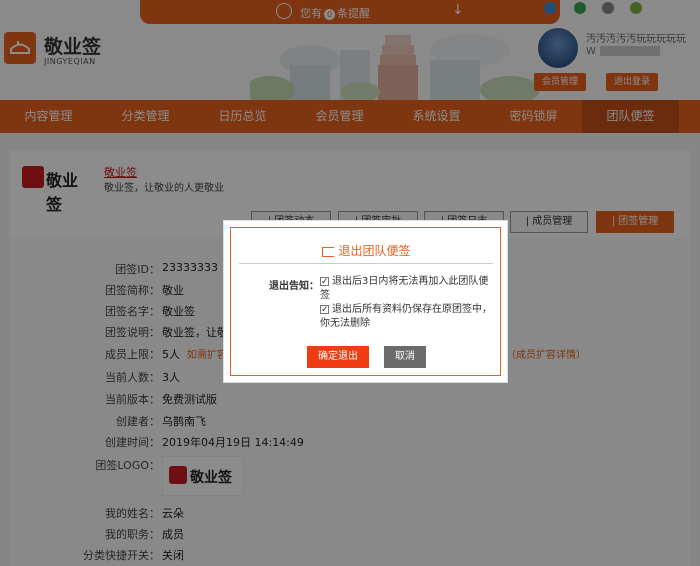 The width and height of the screenshot is (700, 566). I want to click on confirm-exit-button: 确定退出, so click(338, 357).